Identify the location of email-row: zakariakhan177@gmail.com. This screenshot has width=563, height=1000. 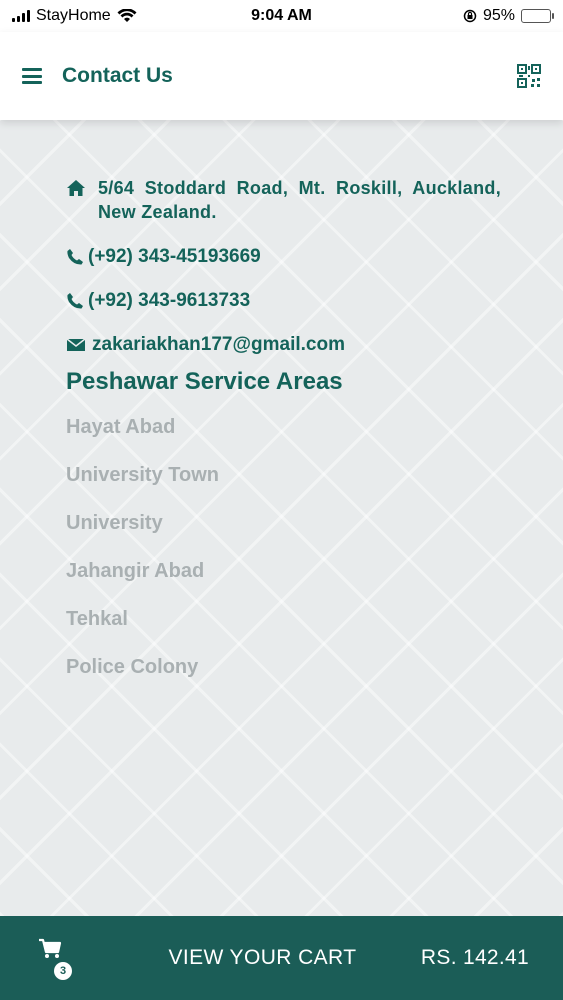
(283, 345).